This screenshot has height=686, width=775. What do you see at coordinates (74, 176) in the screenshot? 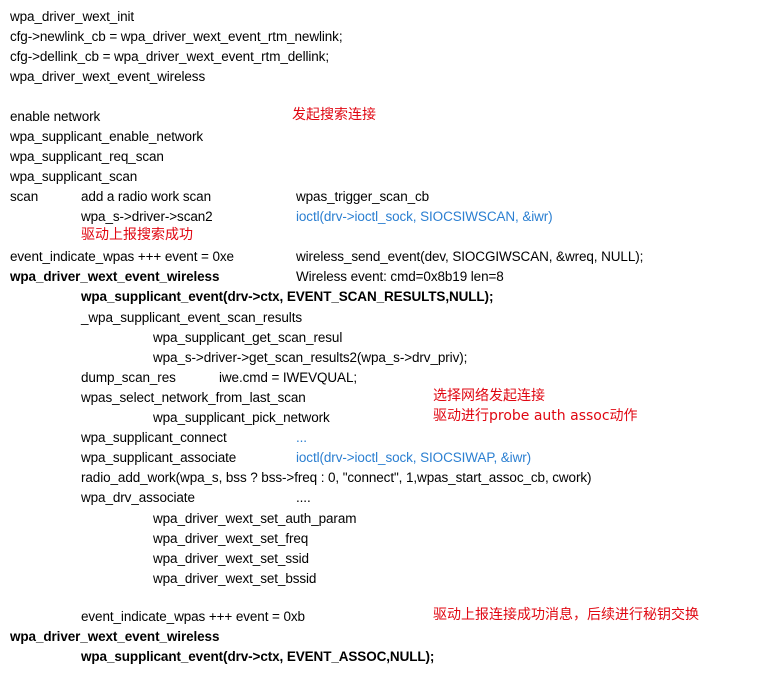
I see `code-trace-text: wpa_supplicant_scan` at bounding box center [74, 176].